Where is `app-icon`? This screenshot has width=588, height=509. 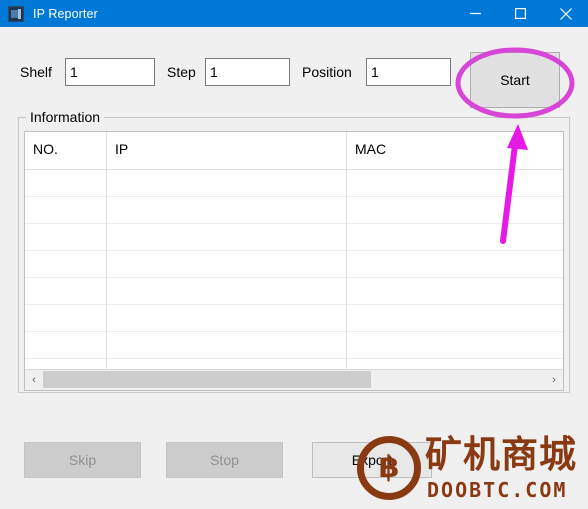 app-icon is located at coordinates (16, 13).